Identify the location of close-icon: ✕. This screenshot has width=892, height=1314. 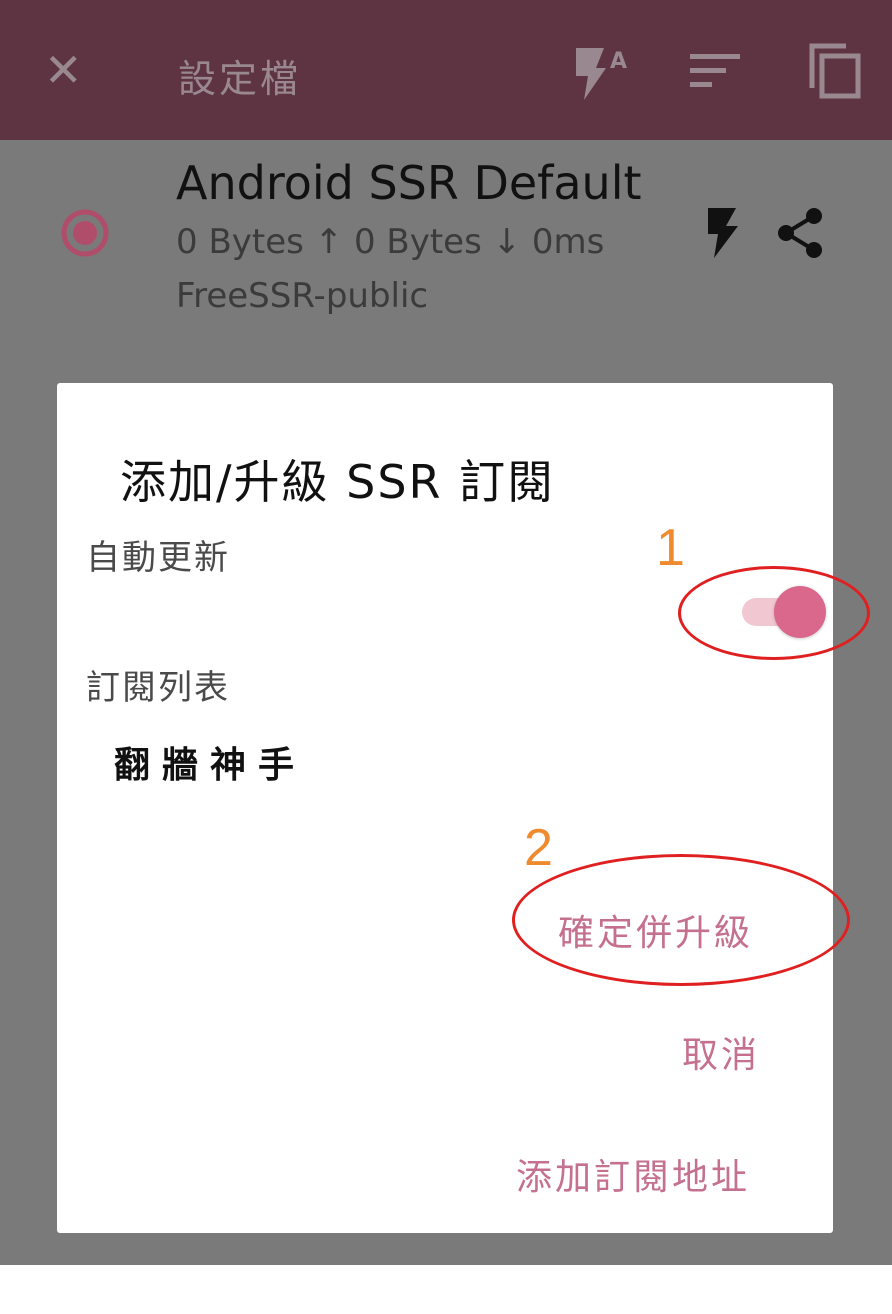
(63, 70).